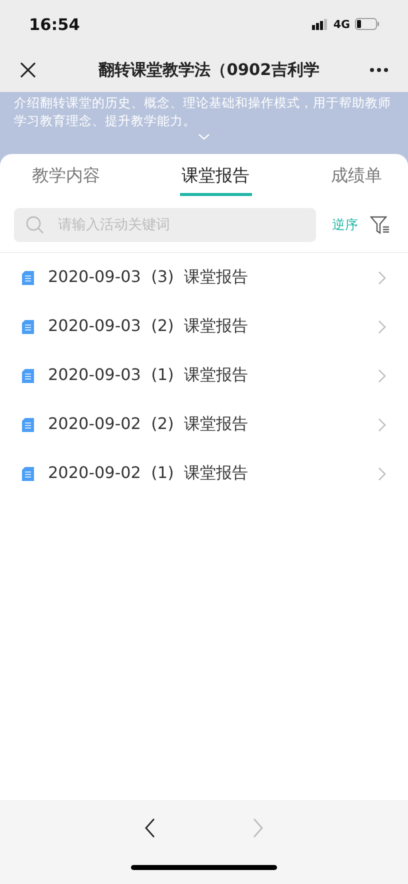 The height and width of the screenshot is (884, 408). I want to click on network-label: 4G, so click(341, 24).